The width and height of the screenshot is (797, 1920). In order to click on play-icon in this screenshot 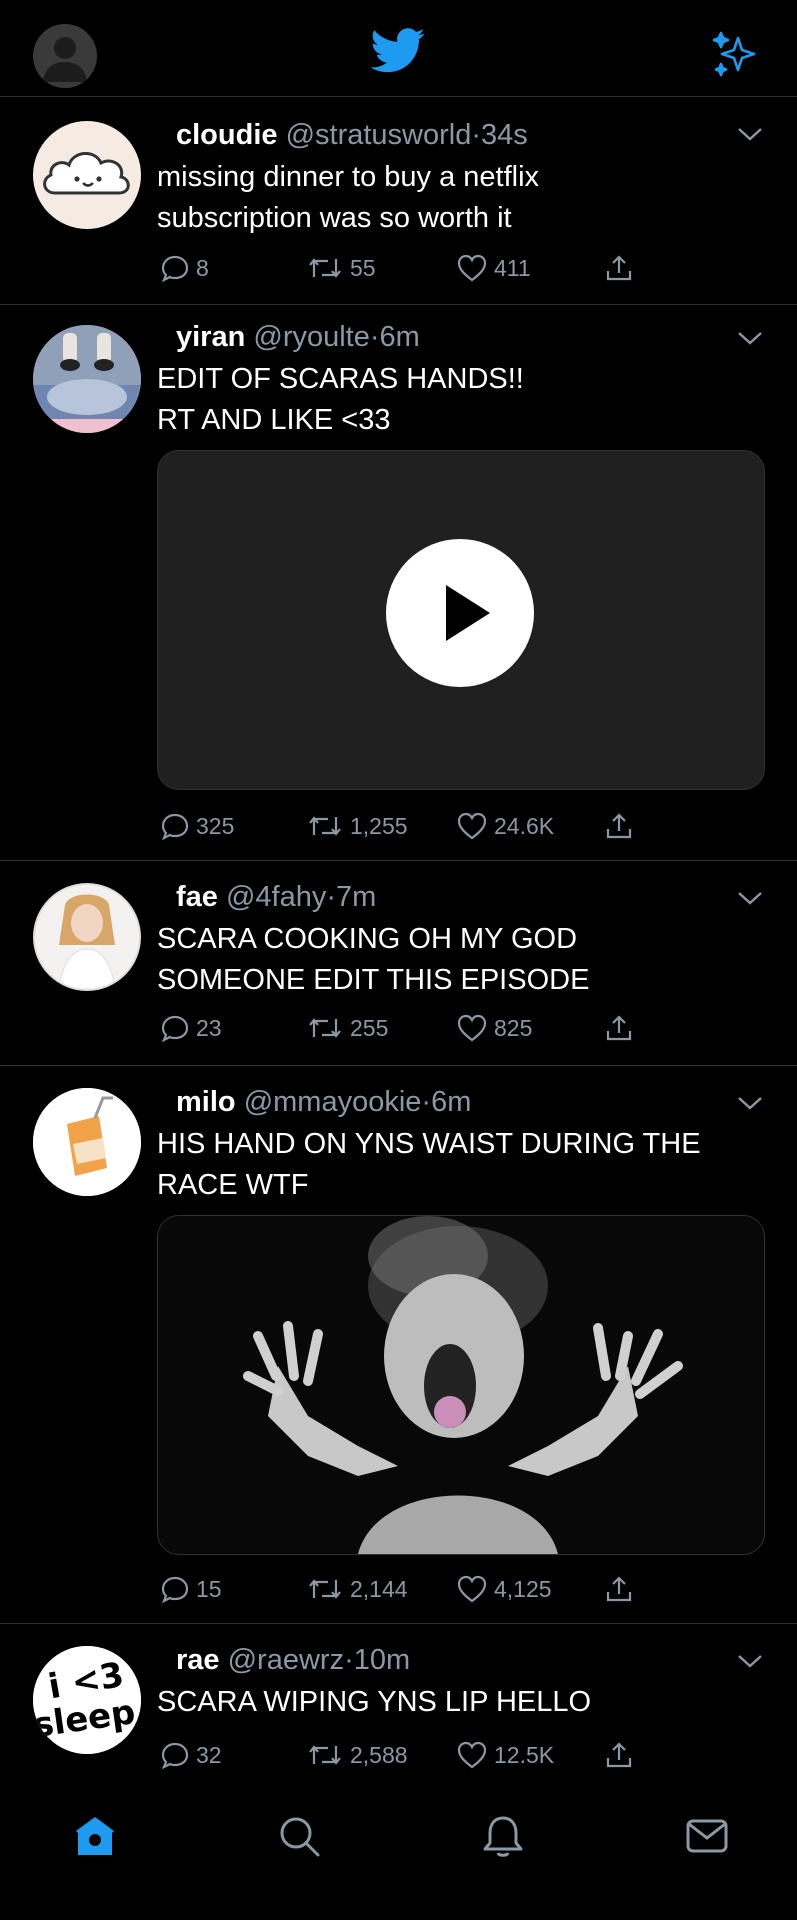, I will do `click(468, 613)`.